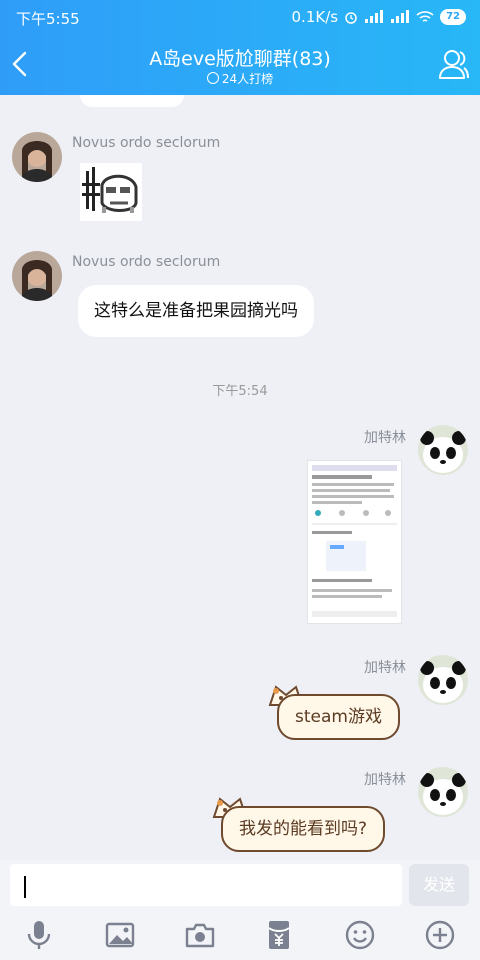 This screenshot has height=960, width=480. What do you see at coordinates (132, 101) in the screenshot?
I see `previous-message-bubble` at bounding box center [132, 101].